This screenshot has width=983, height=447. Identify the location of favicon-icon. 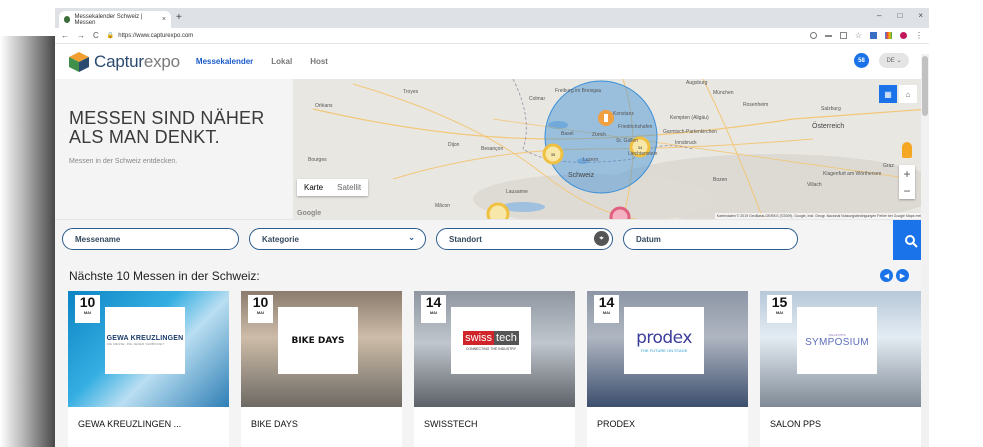
(67, 19).